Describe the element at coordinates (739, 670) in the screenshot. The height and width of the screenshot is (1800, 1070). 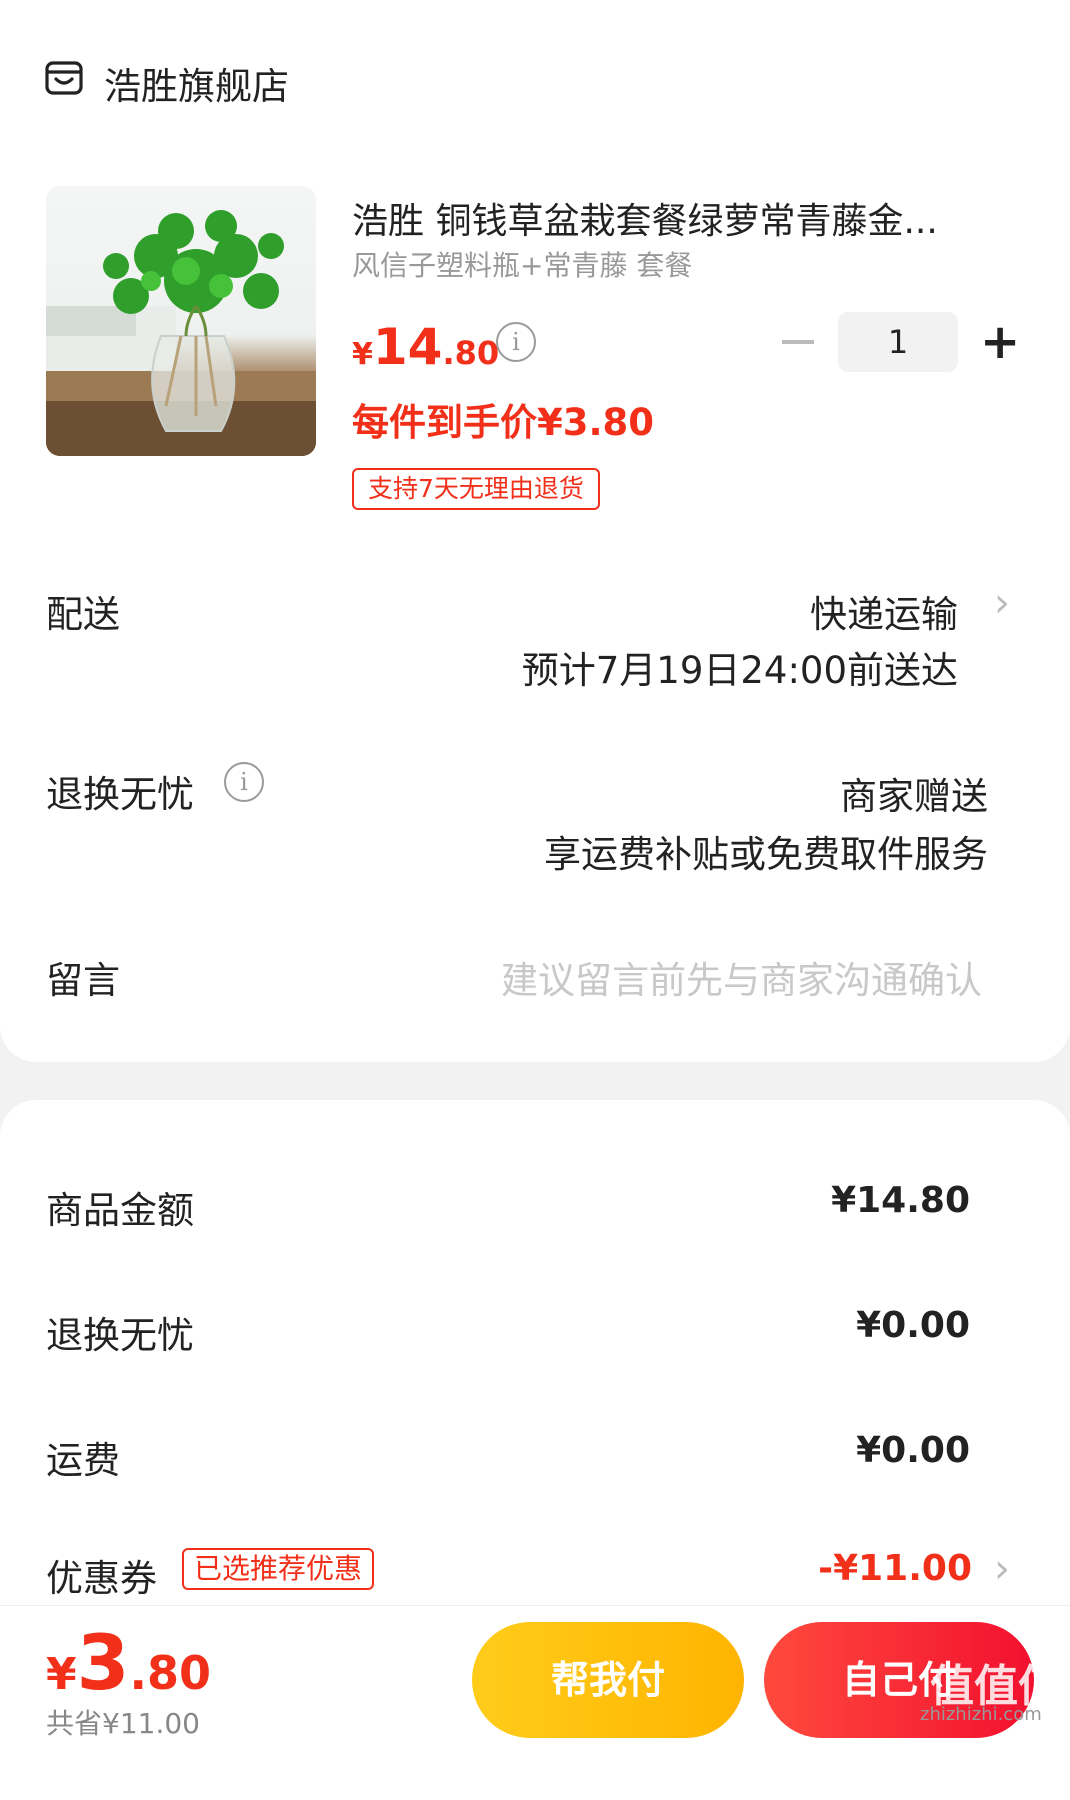
I see `delivery-eta: 预计7月19日24:00前送达` at that location.